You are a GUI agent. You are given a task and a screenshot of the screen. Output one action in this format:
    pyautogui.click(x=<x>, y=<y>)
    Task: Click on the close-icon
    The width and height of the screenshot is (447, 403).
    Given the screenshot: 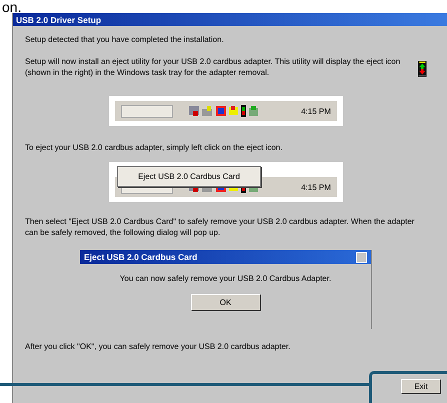 What is the action you would take?
    pyautogui.click(x=361, y=257)
    